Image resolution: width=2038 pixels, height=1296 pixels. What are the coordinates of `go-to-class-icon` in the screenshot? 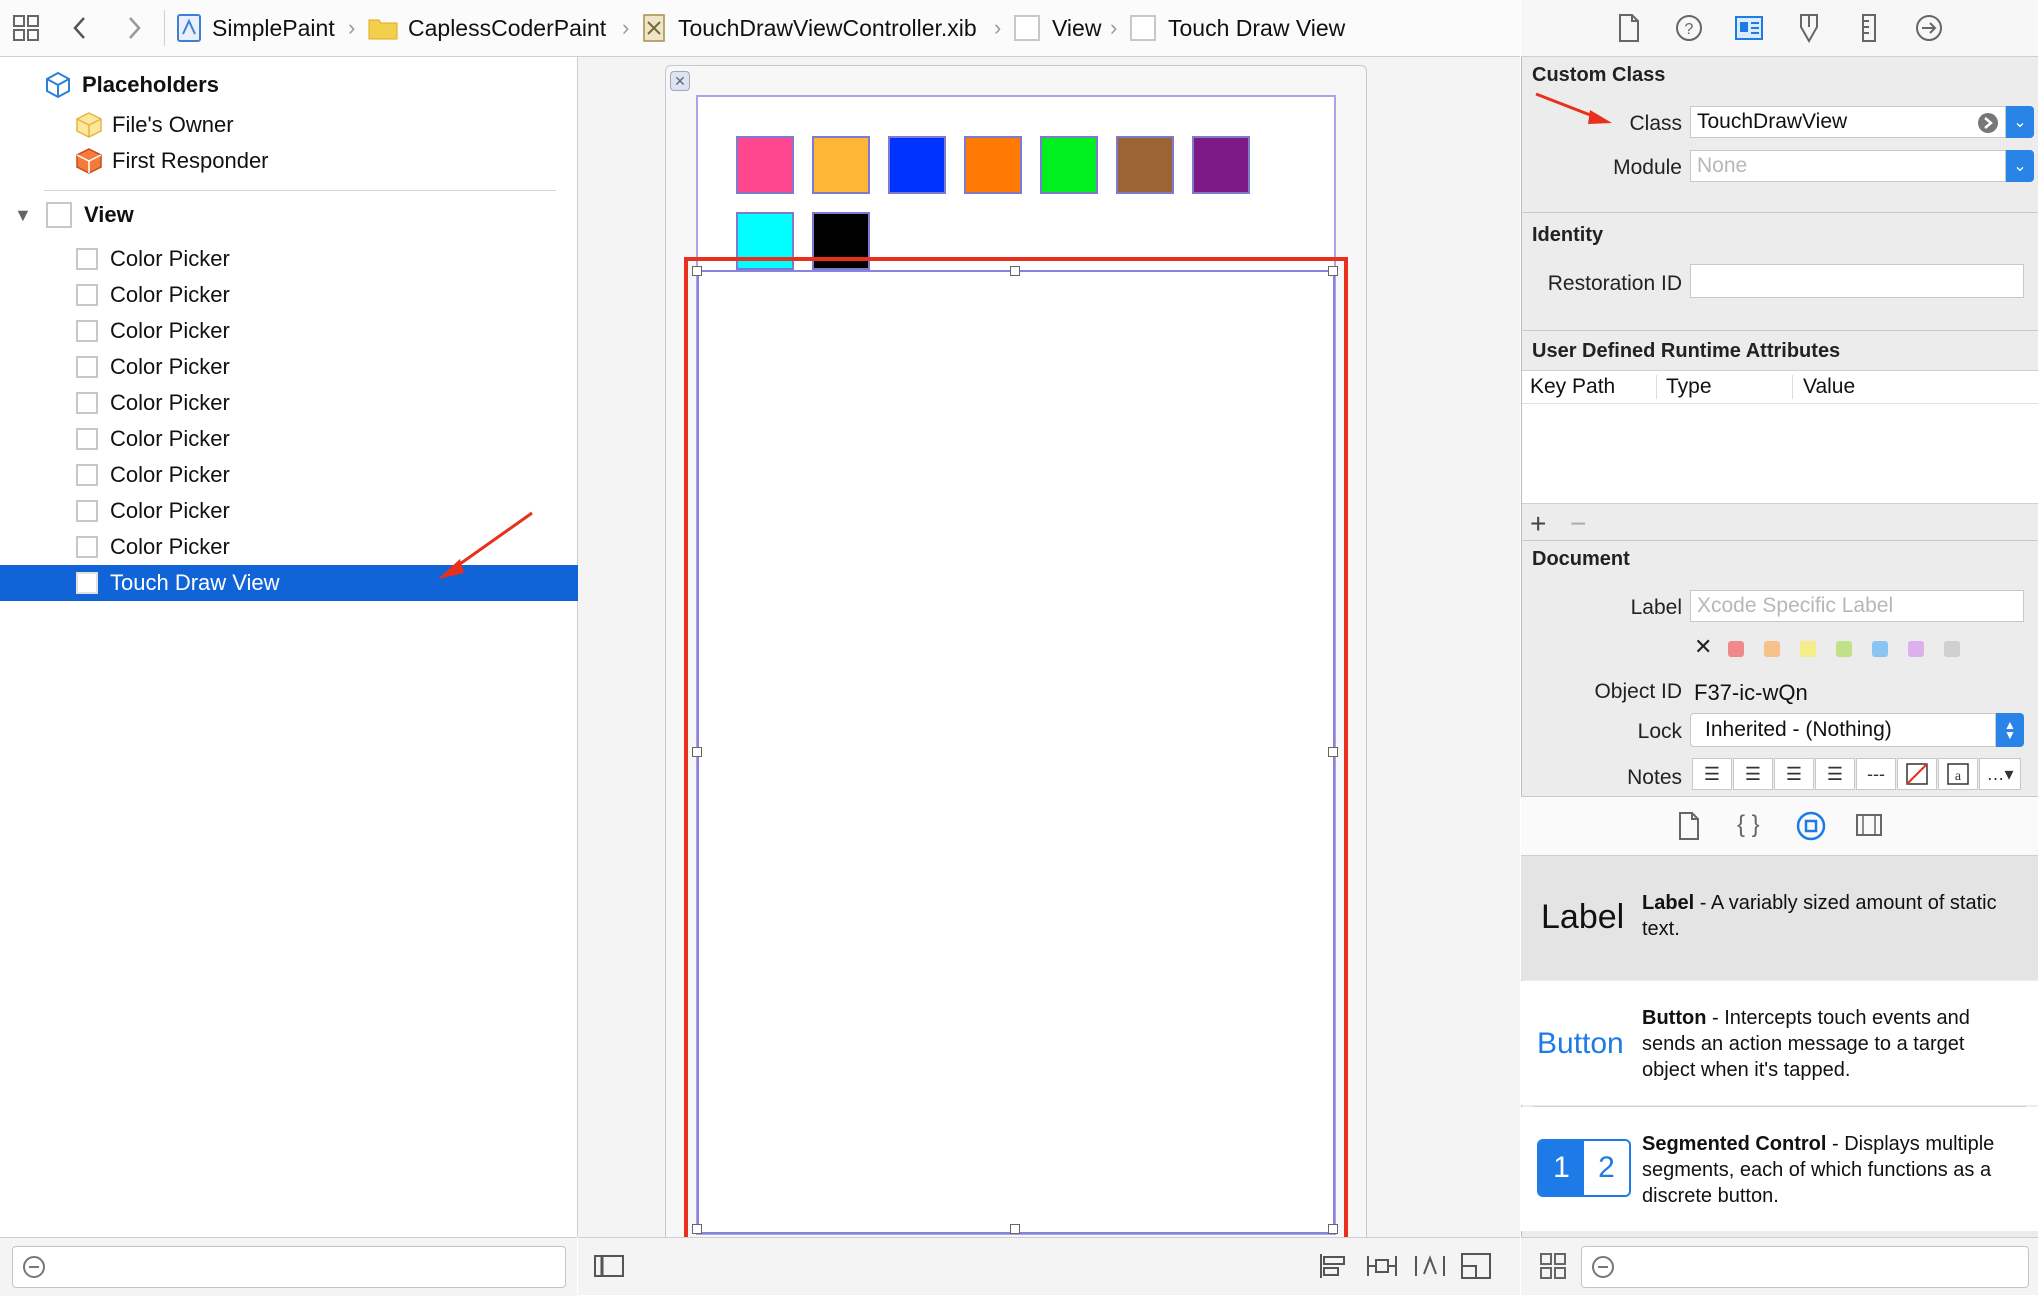 It's located at (1988, 126).